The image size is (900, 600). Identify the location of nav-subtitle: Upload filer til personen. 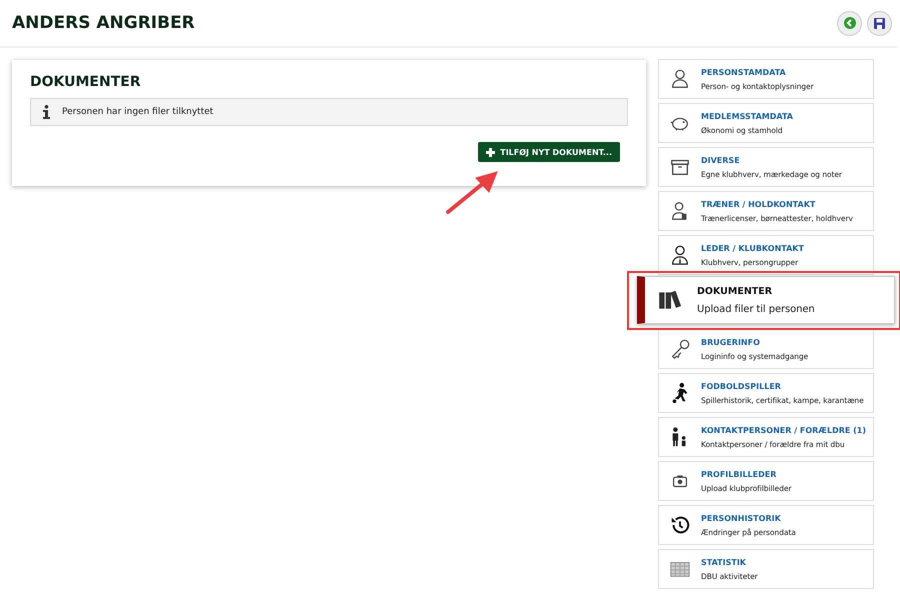
(756, 309).